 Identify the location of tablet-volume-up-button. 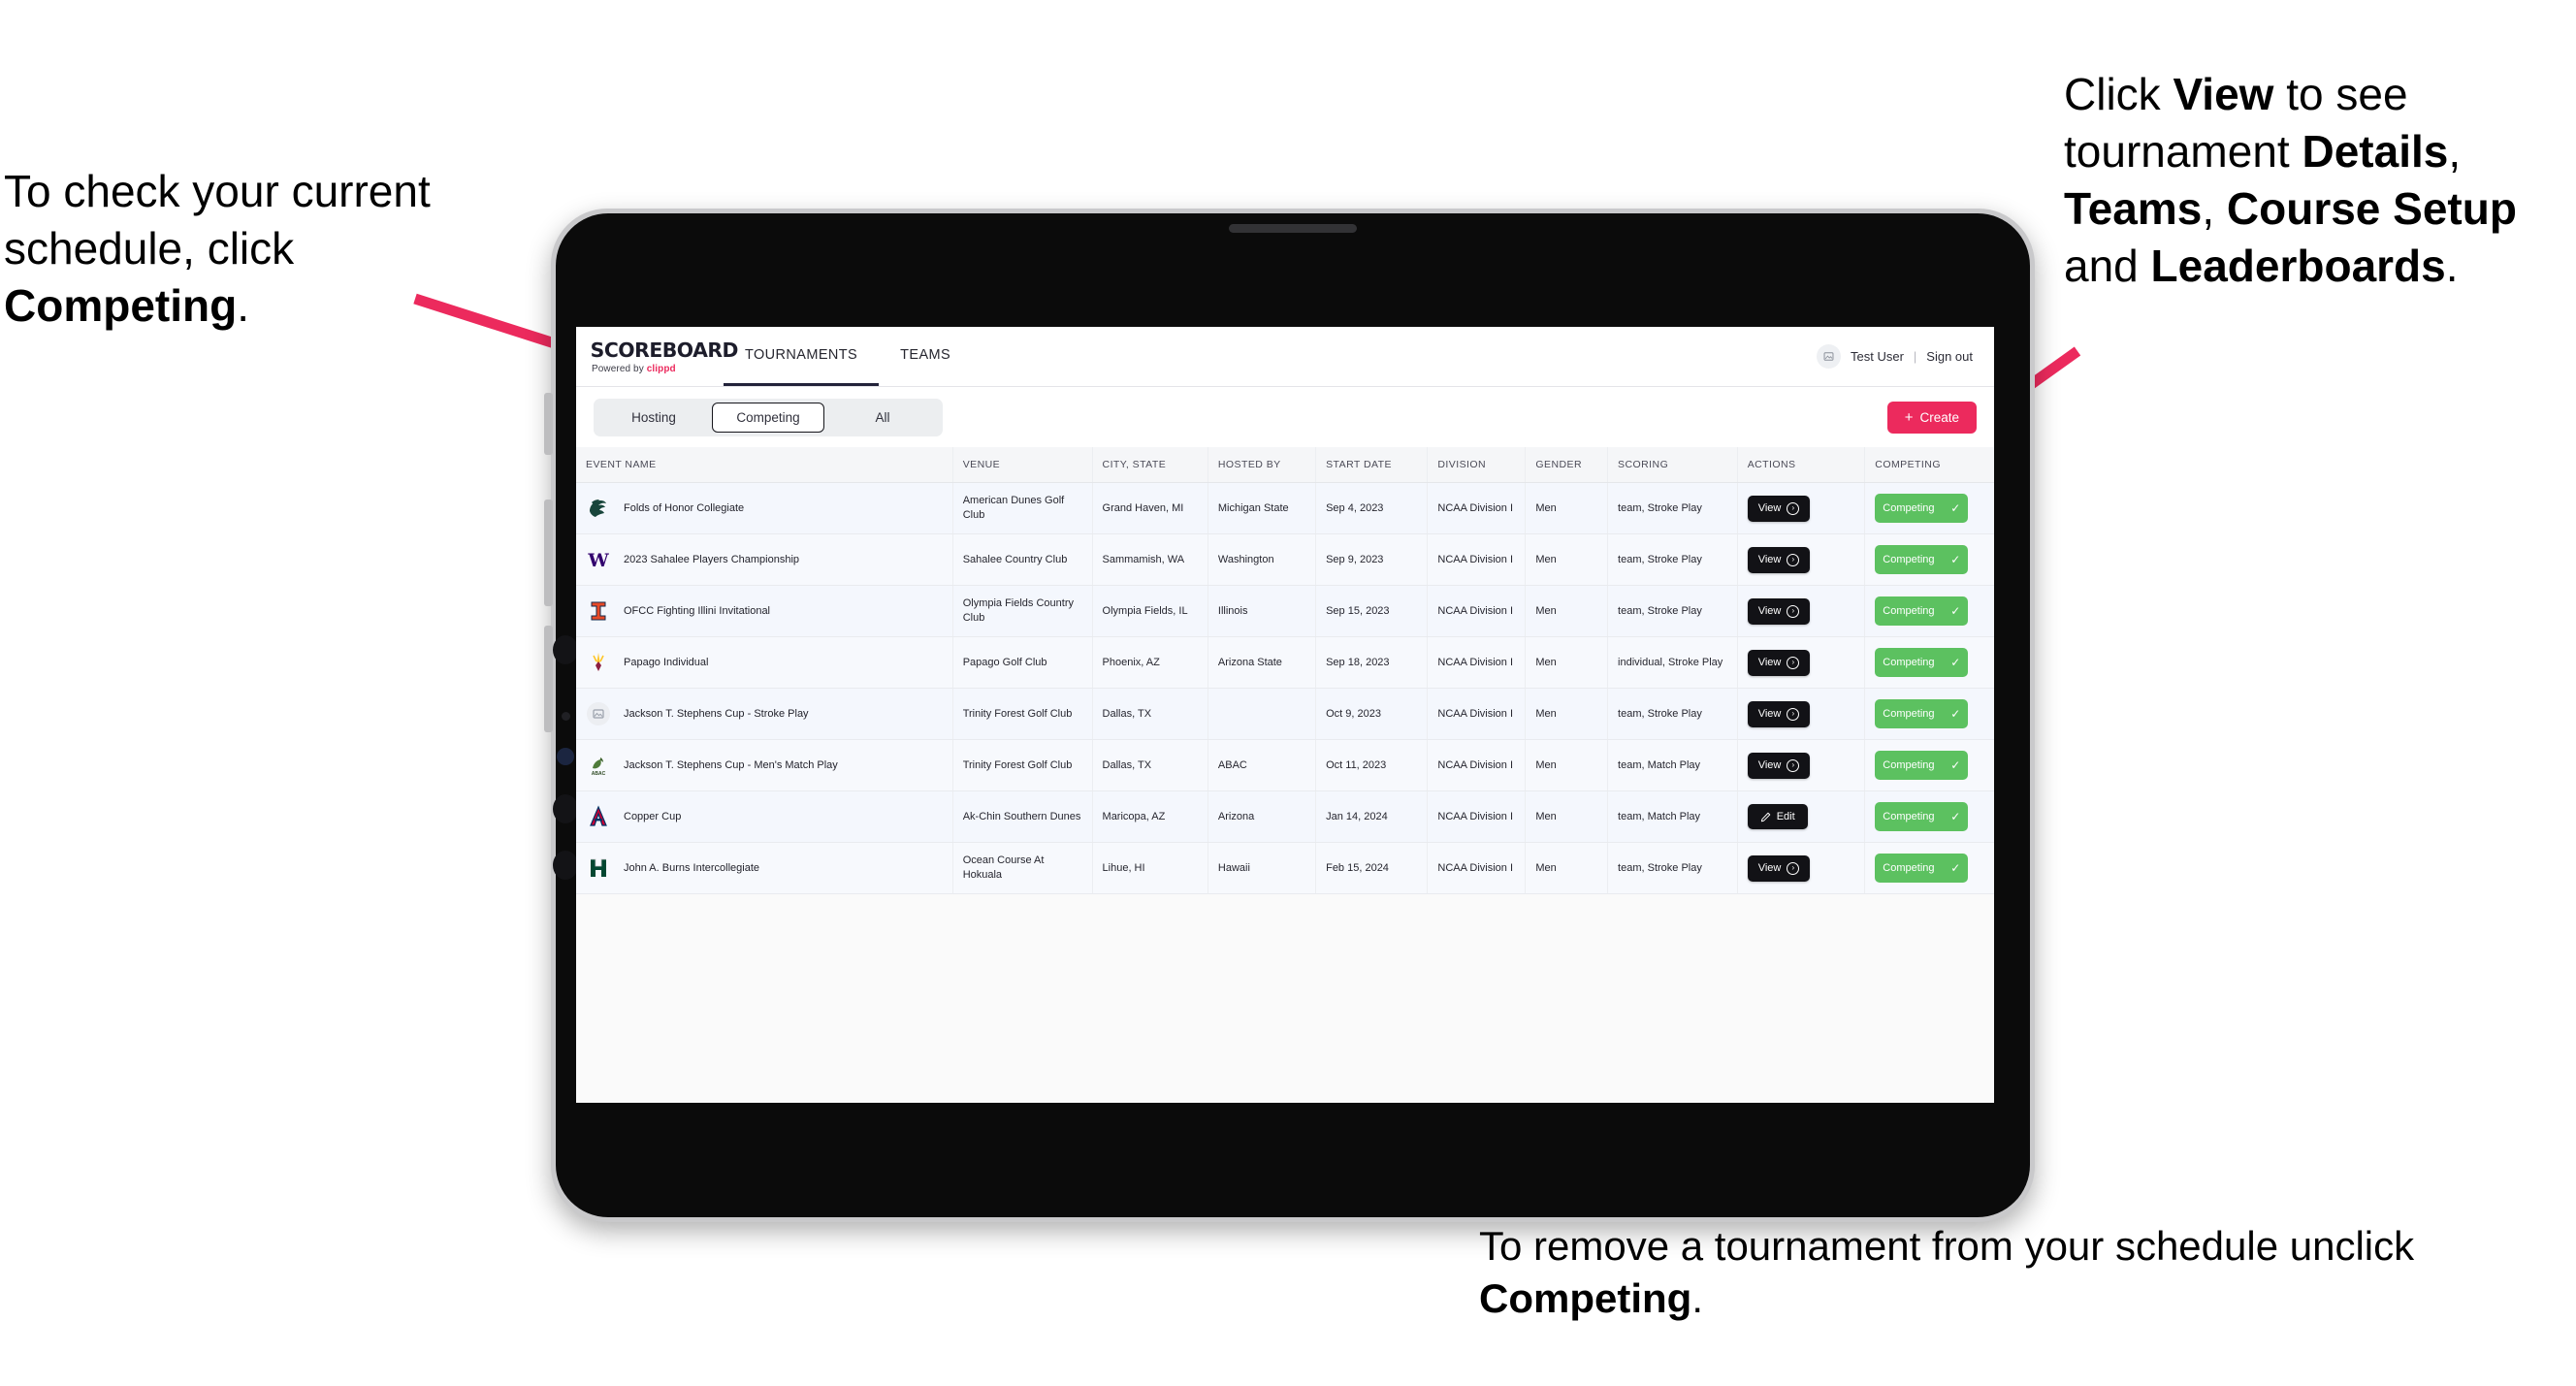
(548, 553).